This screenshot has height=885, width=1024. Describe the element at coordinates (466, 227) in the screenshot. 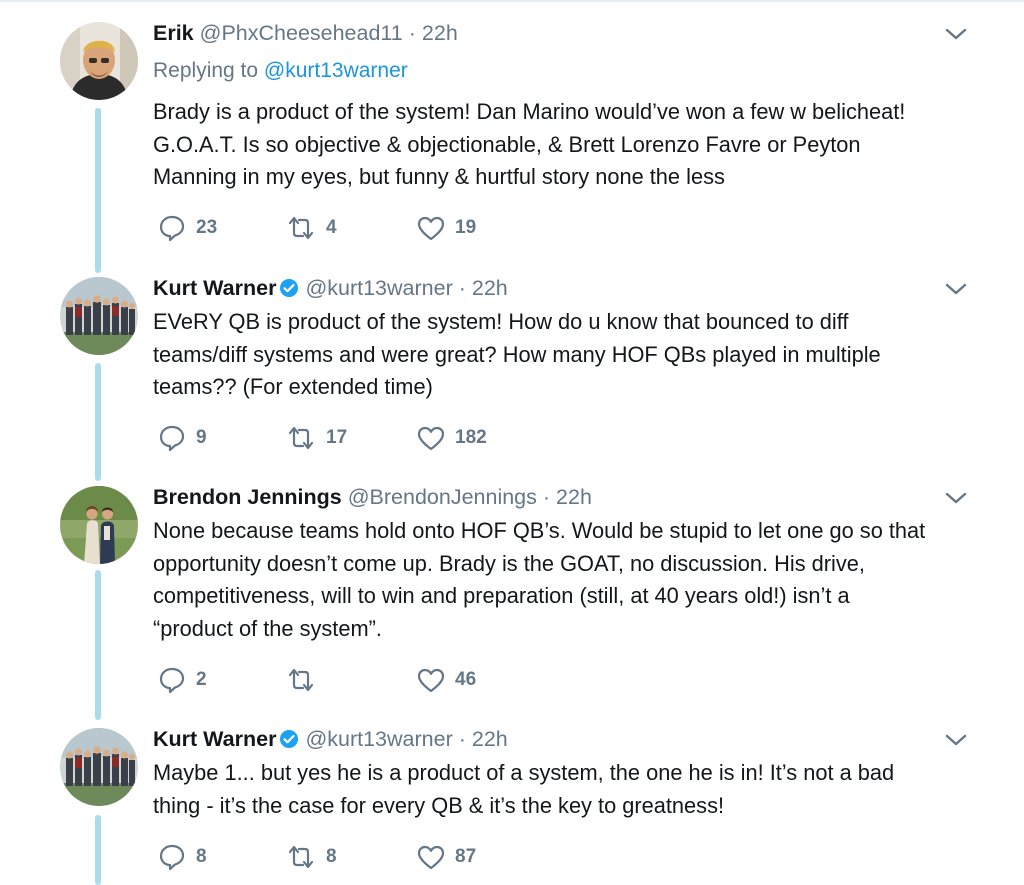

I see `like-count: 19` at that location.